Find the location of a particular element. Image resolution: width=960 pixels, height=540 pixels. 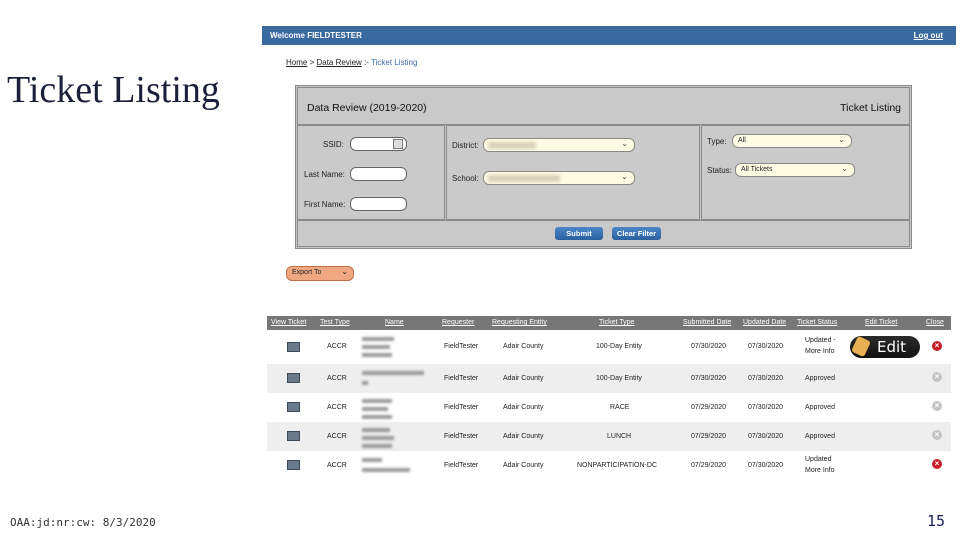

cell-status-detail: More Info is located at coordinates (820, 351).